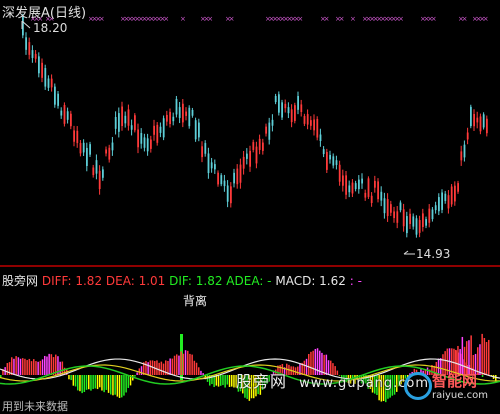  I want to click on macd-value: MACD: 1.62, so click(310, 281).